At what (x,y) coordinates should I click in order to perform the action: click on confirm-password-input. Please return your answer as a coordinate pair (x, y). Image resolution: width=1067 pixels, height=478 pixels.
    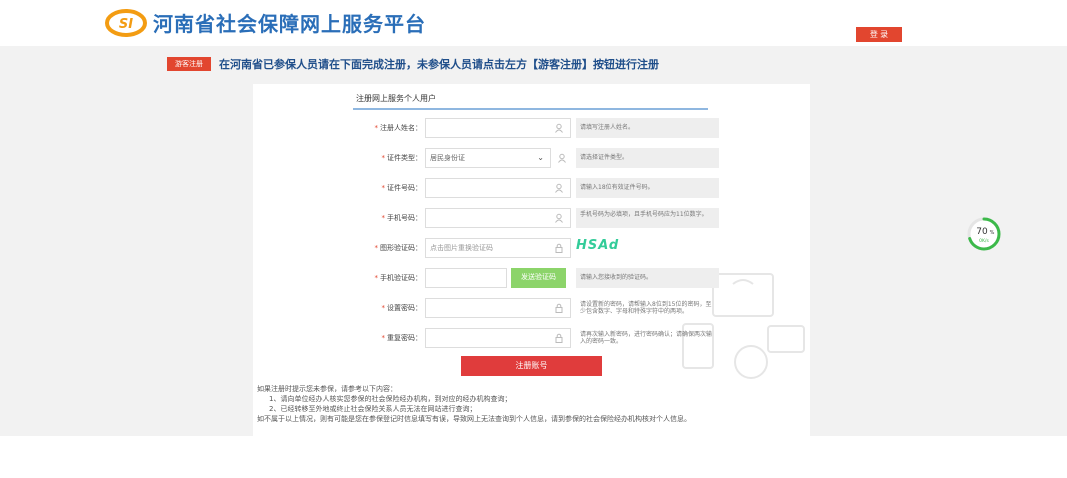
    Looking at the image, I should click on (498, 338).